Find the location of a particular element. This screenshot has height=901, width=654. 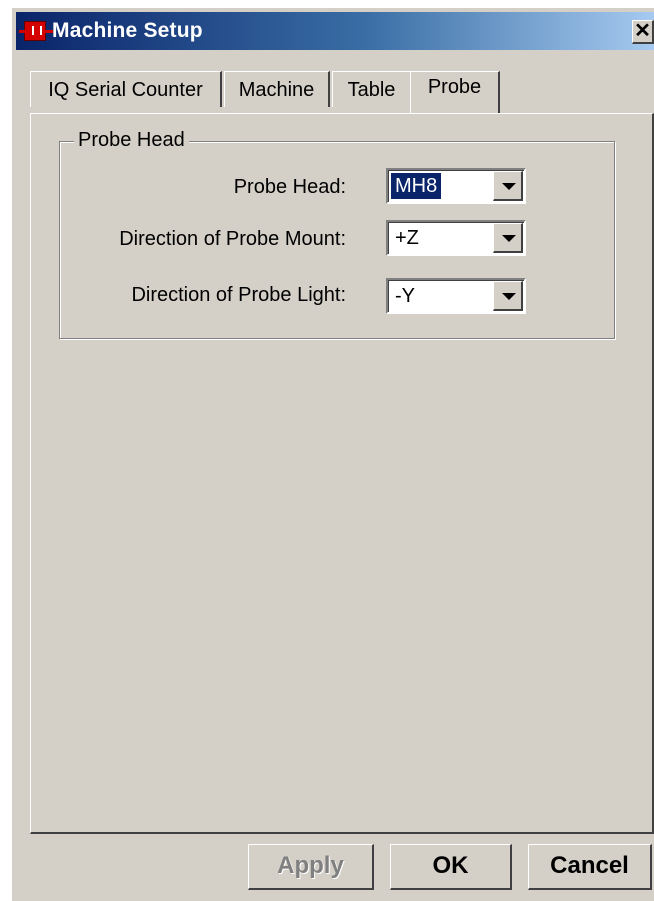

app-icon is located at coordinates (36, 31).